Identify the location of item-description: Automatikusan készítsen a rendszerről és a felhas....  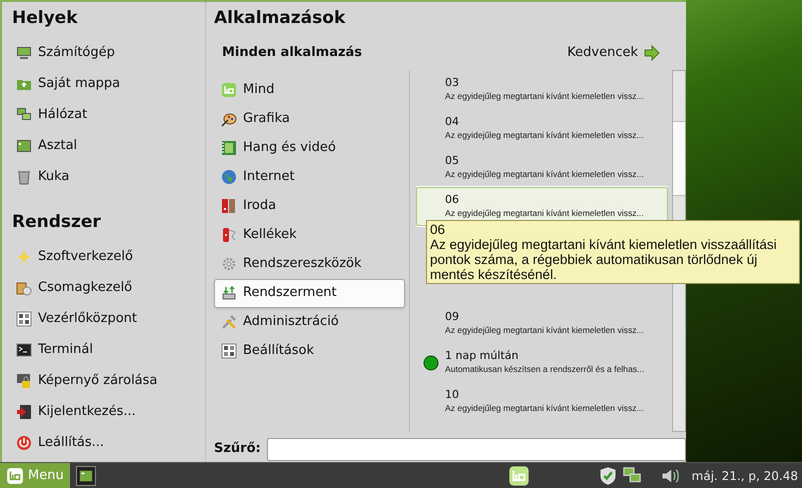
(545, 369).